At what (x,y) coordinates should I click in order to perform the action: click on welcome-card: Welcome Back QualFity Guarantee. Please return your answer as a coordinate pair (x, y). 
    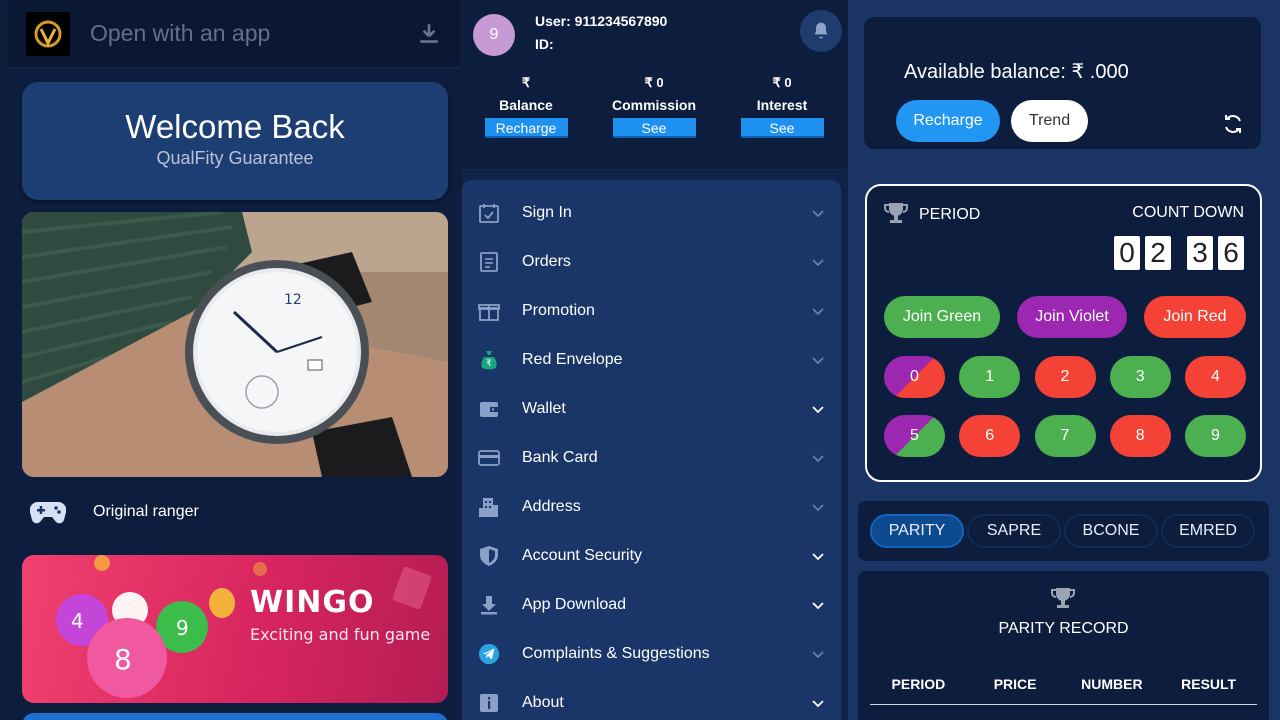
    Looking at the image, I should click on (235, 141).